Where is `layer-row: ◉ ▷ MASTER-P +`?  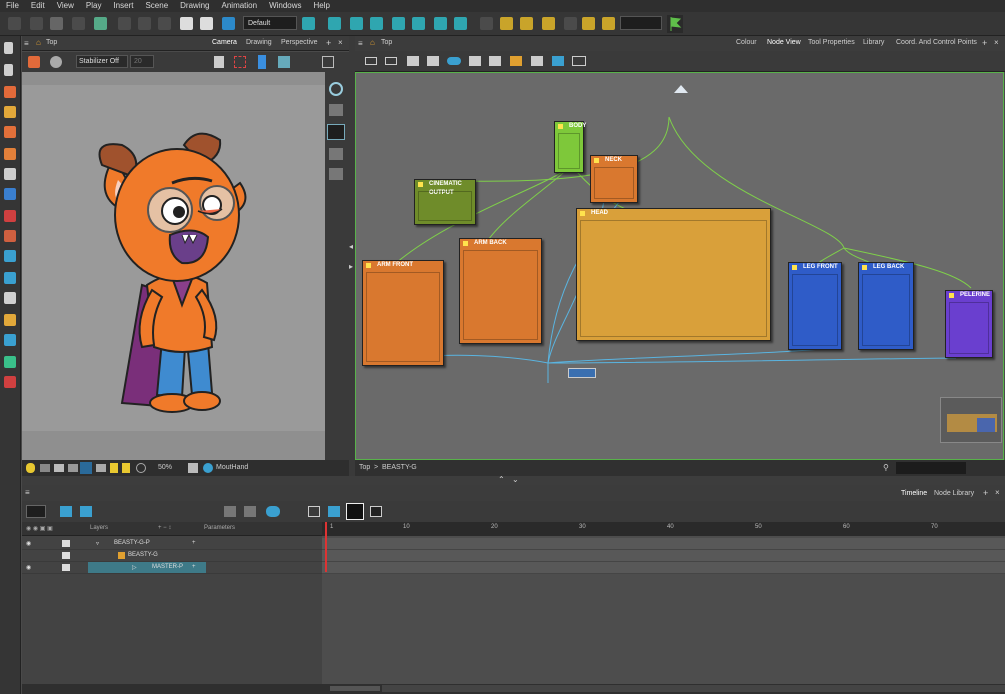
layer-row: ◉ ▷ MASTER-P + is located at coordinates (172, 568).